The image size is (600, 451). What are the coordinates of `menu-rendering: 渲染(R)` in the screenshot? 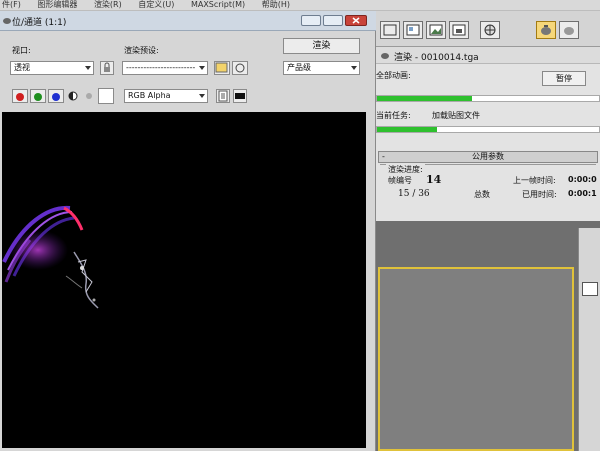 It's located at (108, 5).